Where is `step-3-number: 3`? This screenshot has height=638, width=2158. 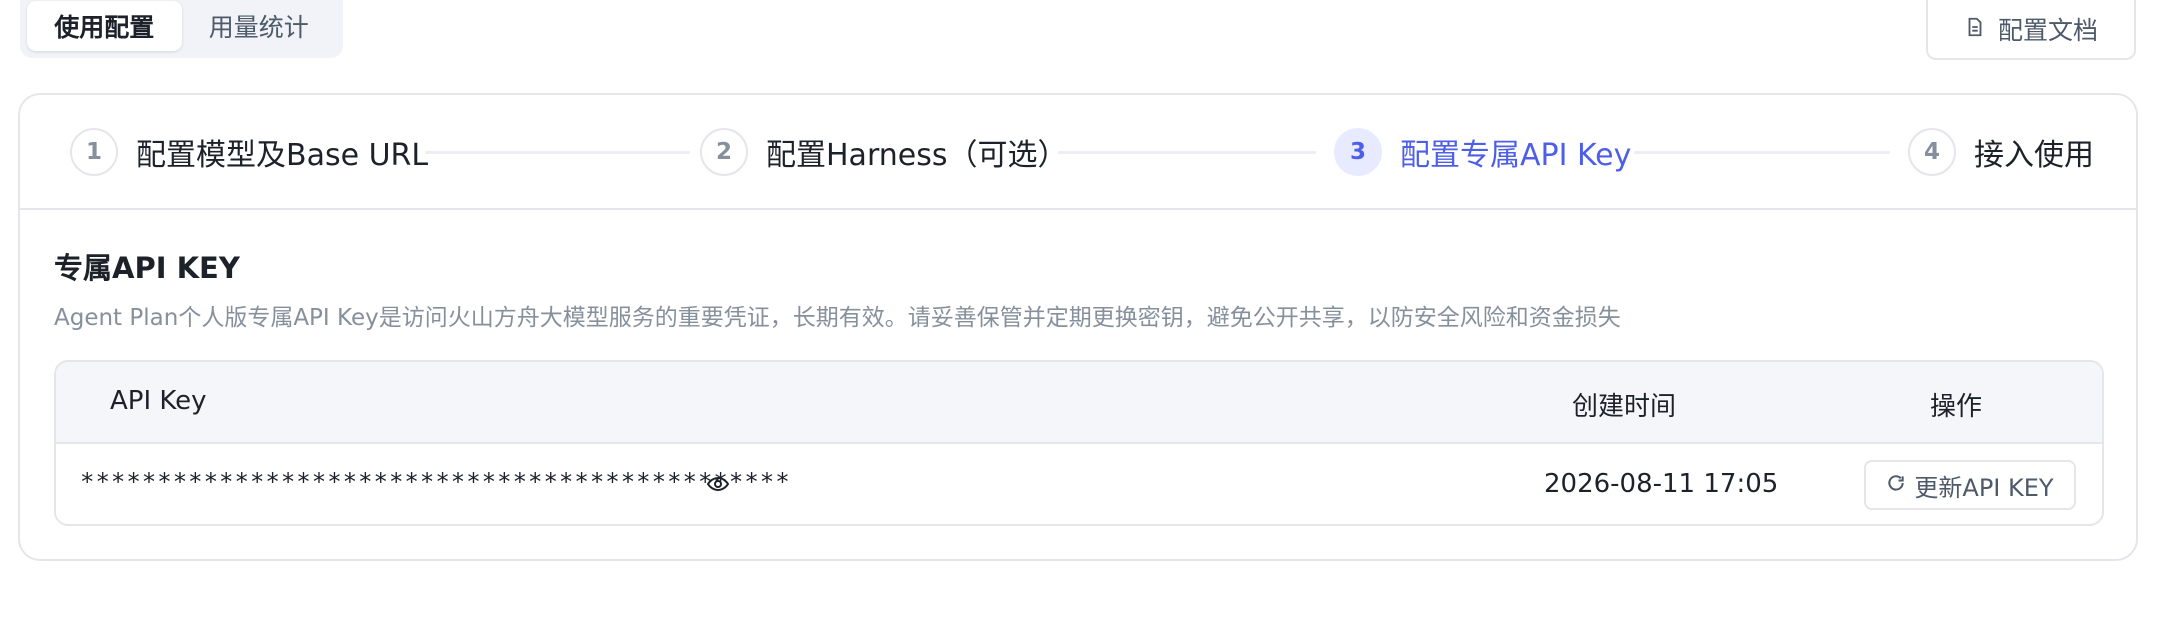
step-3-number: 3 is located at coordinates (1358, 152).